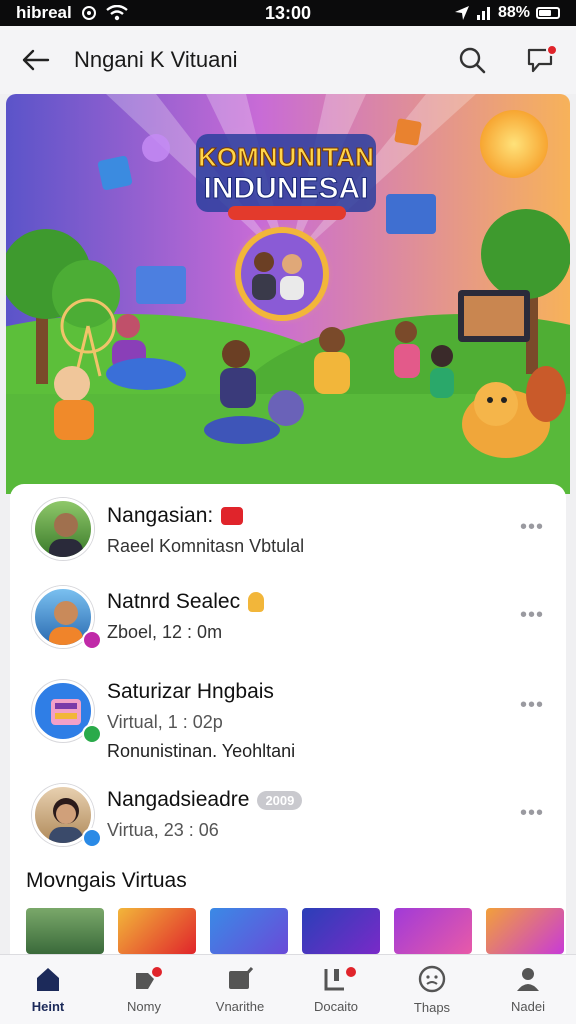  Describe the element at coordinates (483, 13) in the screenshot. I see `signal-icon` at that location.